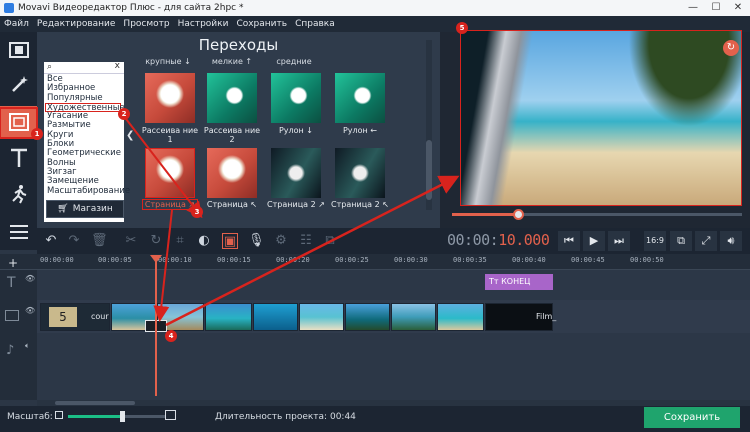 This screenshot has height=432, width=750. What do you see at coordinates (594, 241) in the screenshot?
I see `play-icon: ▶` at bounding box center [594, 241].